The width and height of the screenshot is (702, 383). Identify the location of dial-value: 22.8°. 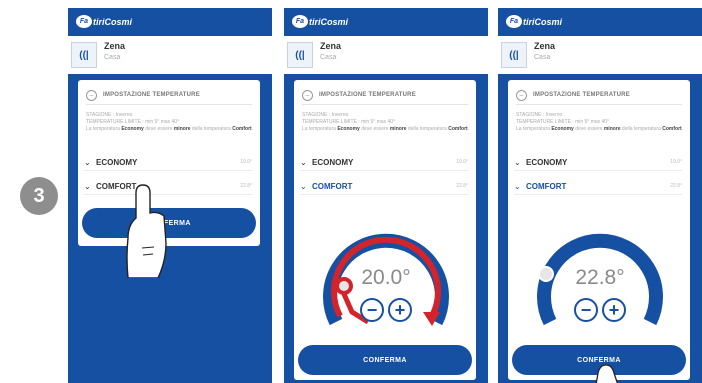
(599, 277).